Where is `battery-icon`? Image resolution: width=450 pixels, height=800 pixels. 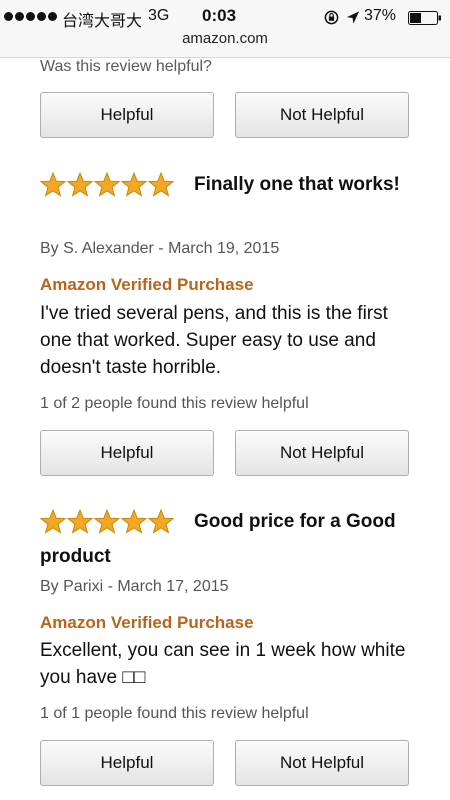
battery-icon is located at coordinates (424, 18).